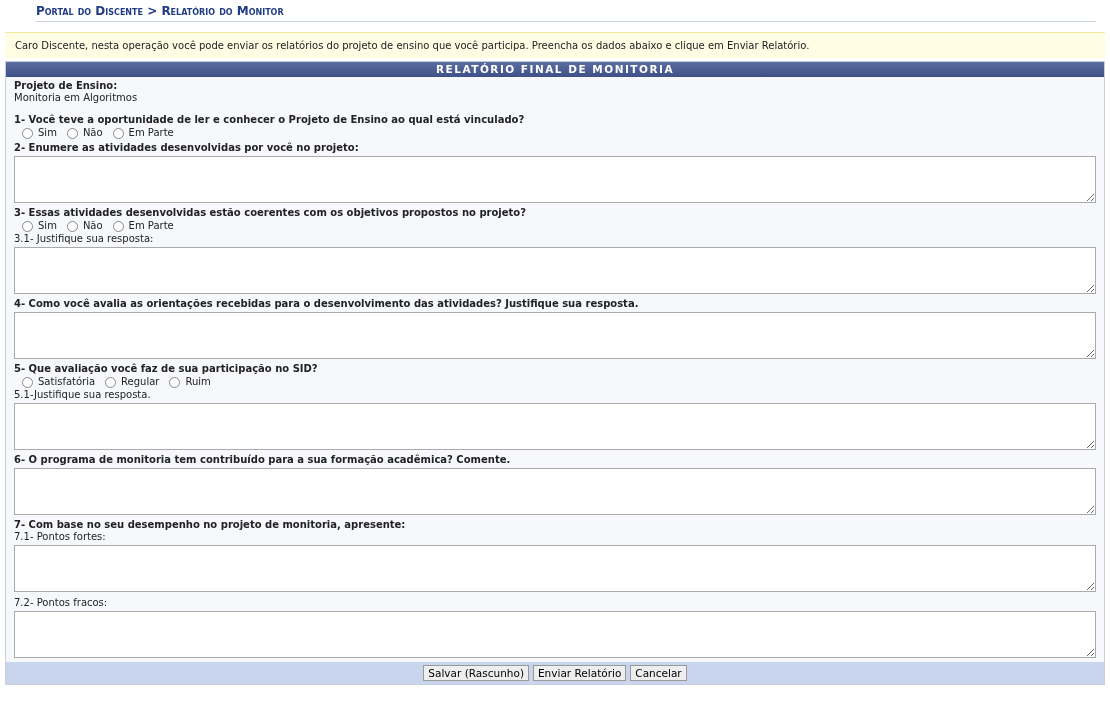 Image resolution: width=1110 pixels, height=715 pixels. What do you see at coordinates (555, 69) in the screenshot?
I see `panel-title: RELATÓRIO FINAL DE MONITORIA` at bounding box center [555, 69].